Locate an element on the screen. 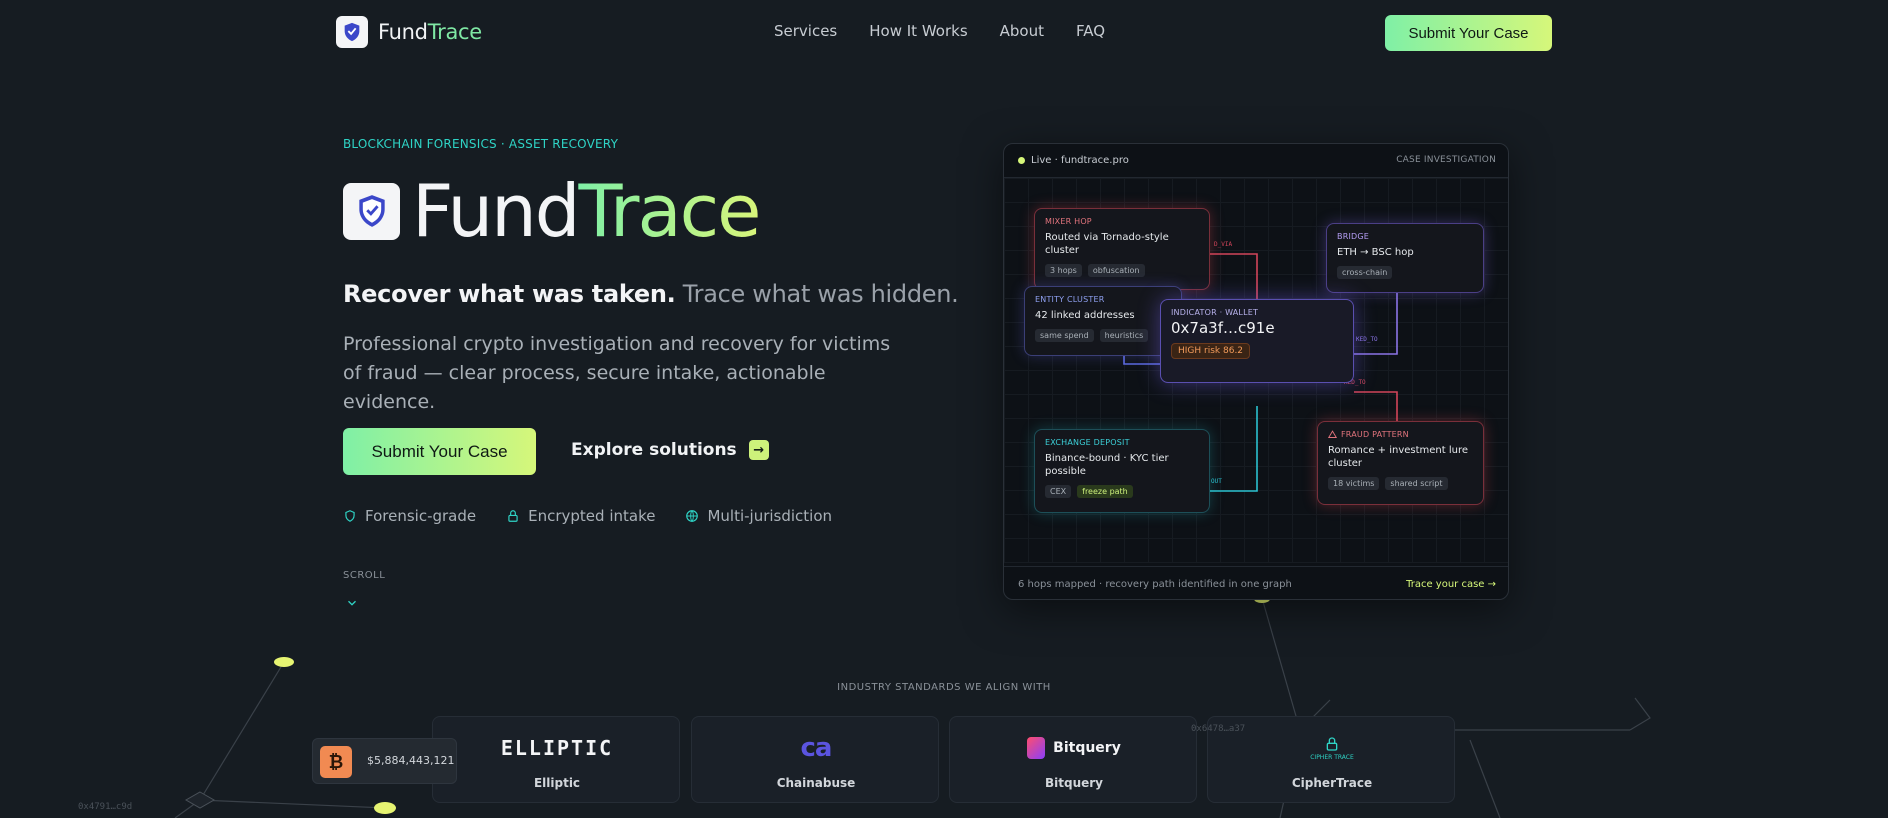 The height and width of the screenshot is (818, 1888). node-chips: 18 victims shared script is located at coordinates (1400, 483).